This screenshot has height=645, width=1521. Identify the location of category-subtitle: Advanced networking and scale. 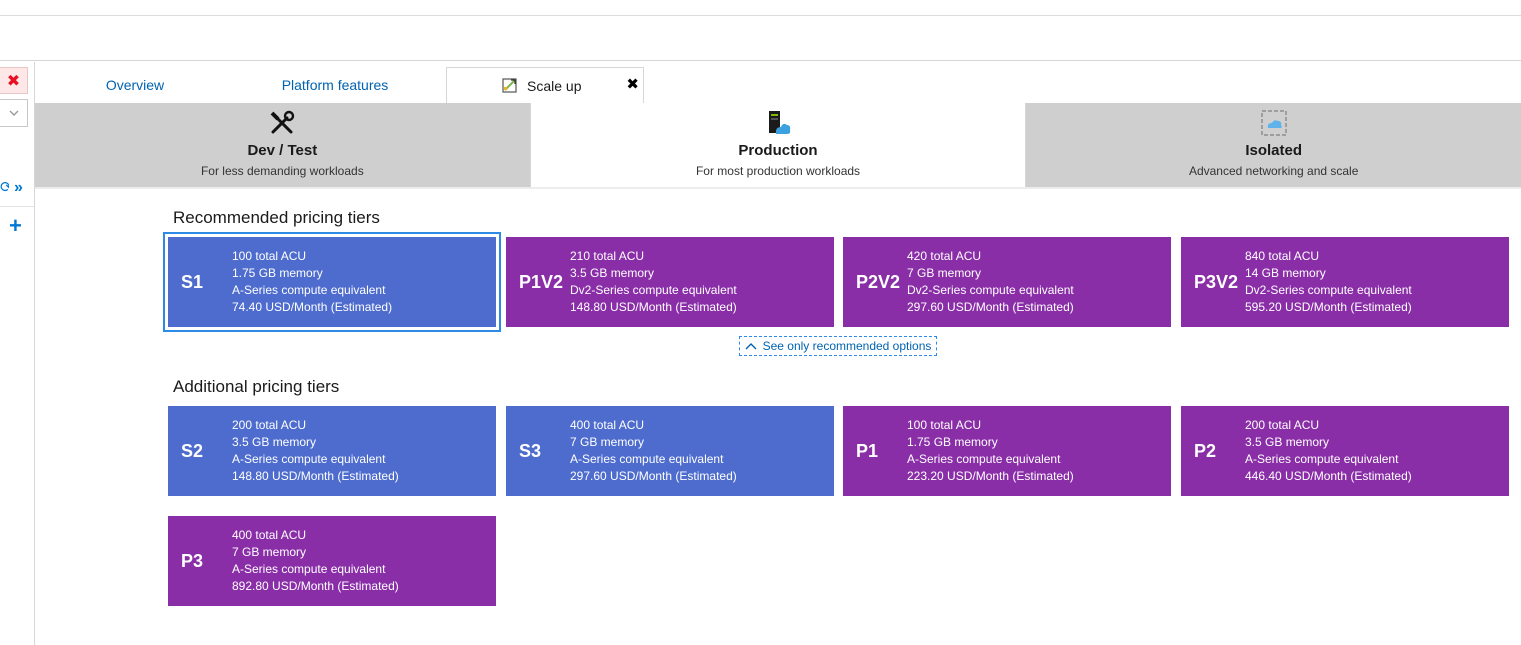
(1273, 171).